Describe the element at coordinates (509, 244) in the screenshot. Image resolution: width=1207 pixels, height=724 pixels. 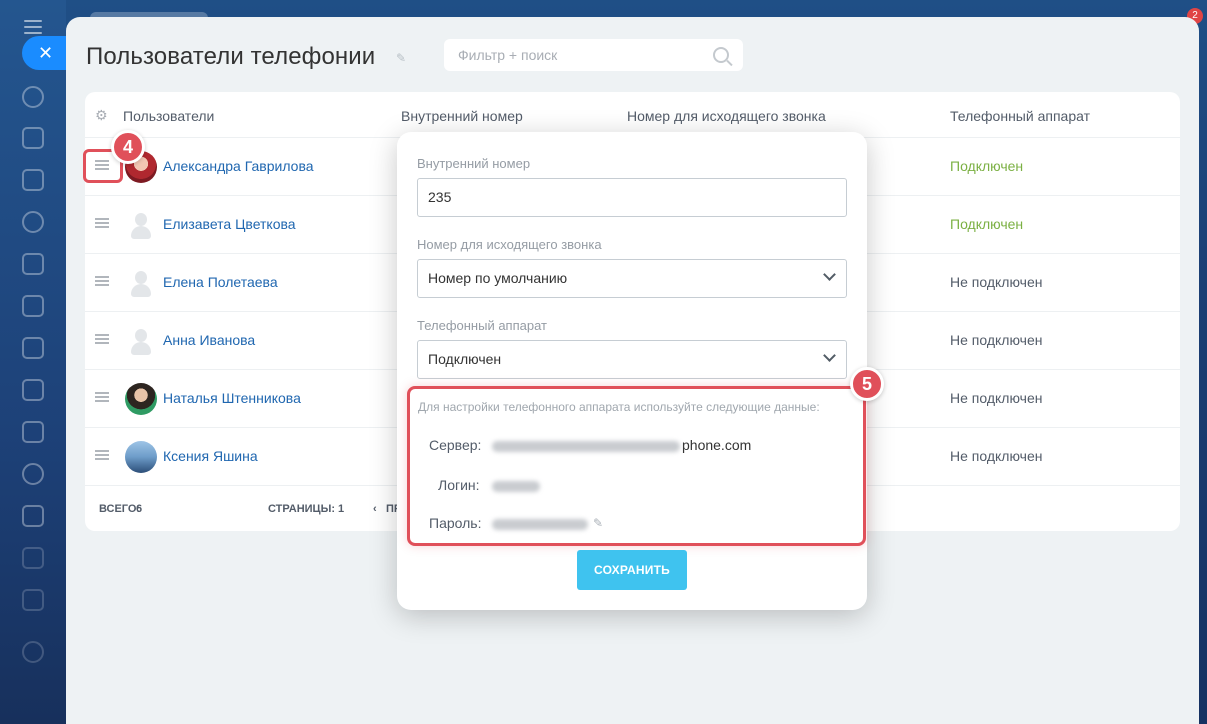
I see `outgoing-number-label: Номер для исходящего звонка` at that location.